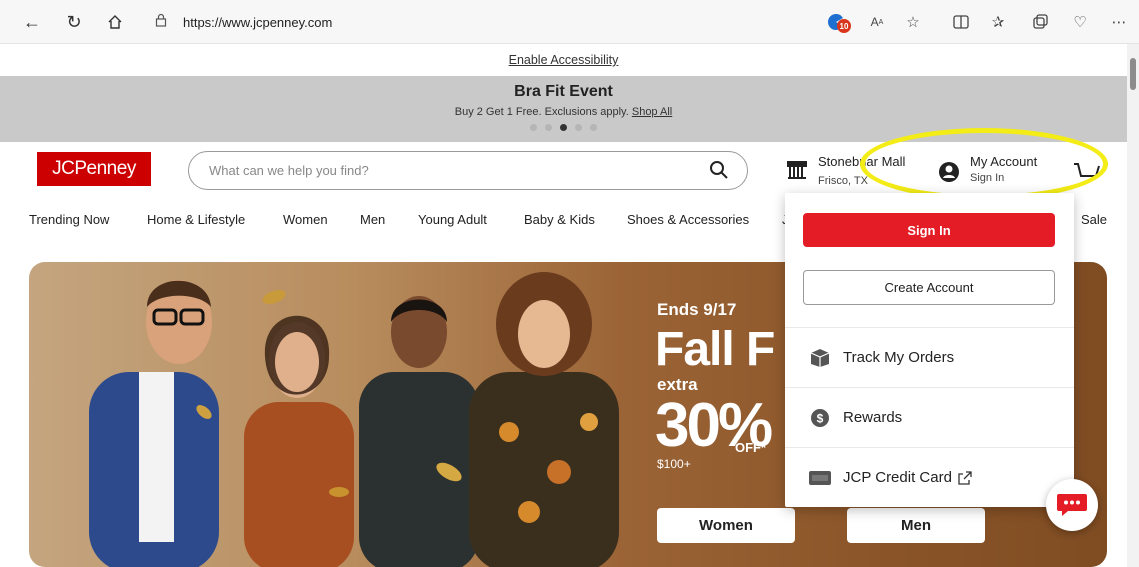  What do you see at coordinates (1119, 22) in the screenshot?
I see `more-menu-icon: ⋯` at bounding box center [1119, 22].